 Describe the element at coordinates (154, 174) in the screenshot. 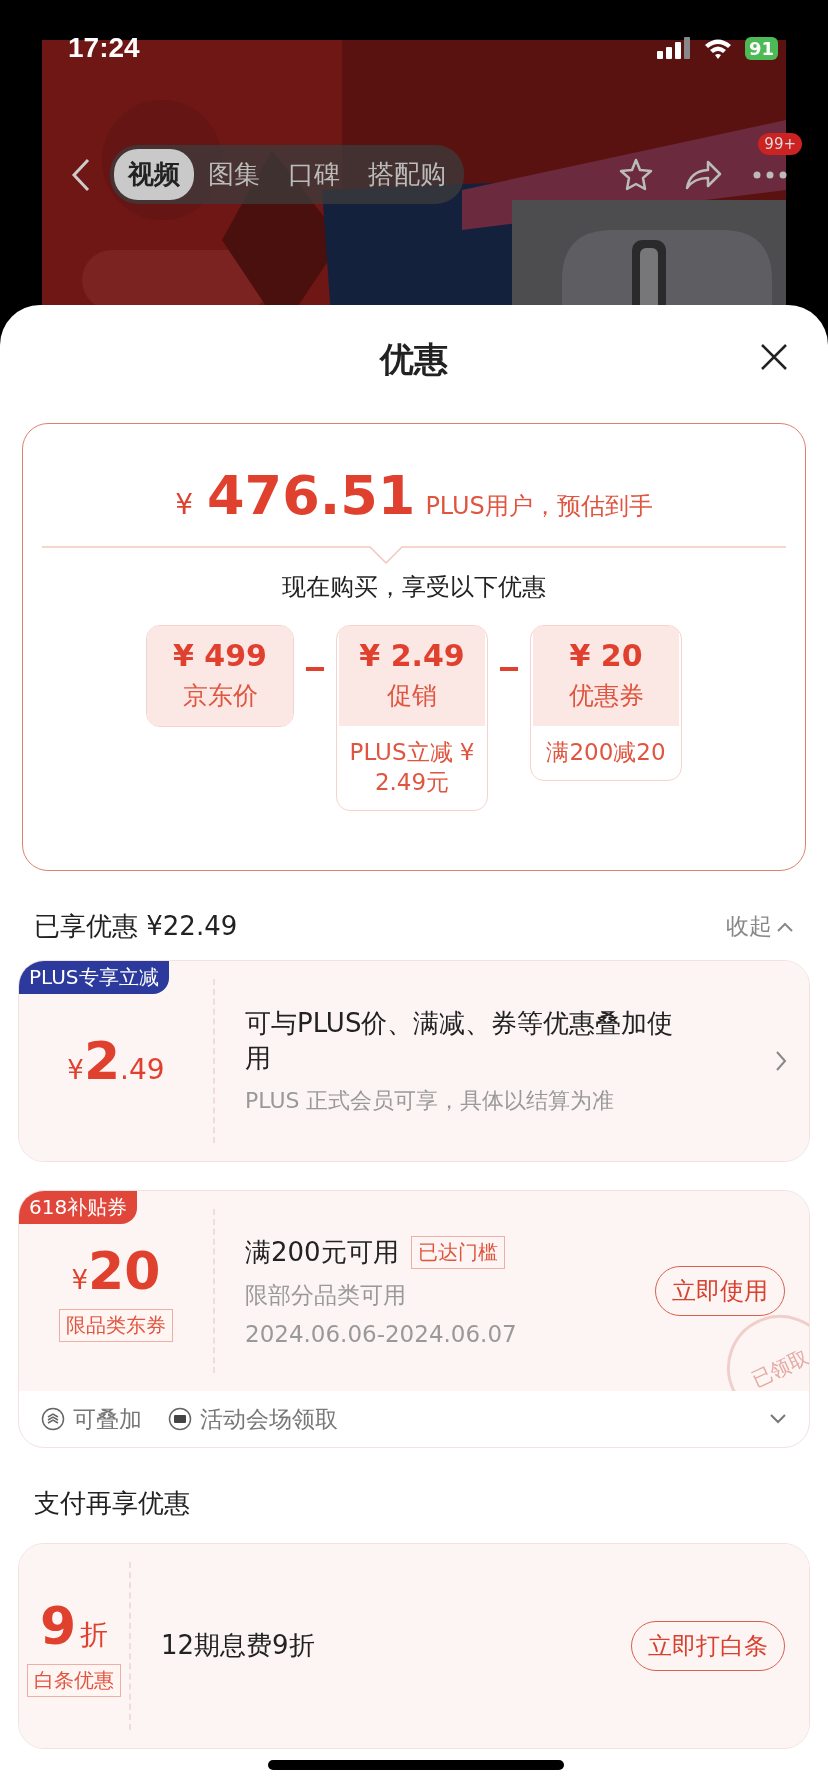

I see `media-tab: 视频` at that location.